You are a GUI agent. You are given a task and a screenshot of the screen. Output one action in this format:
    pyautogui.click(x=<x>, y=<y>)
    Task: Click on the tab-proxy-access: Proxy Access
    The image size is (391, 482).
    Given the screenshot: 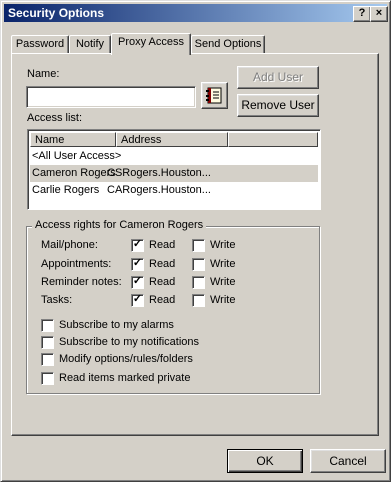 What is the action you would take?
    pyautogui.click(x=151, y=44)
    